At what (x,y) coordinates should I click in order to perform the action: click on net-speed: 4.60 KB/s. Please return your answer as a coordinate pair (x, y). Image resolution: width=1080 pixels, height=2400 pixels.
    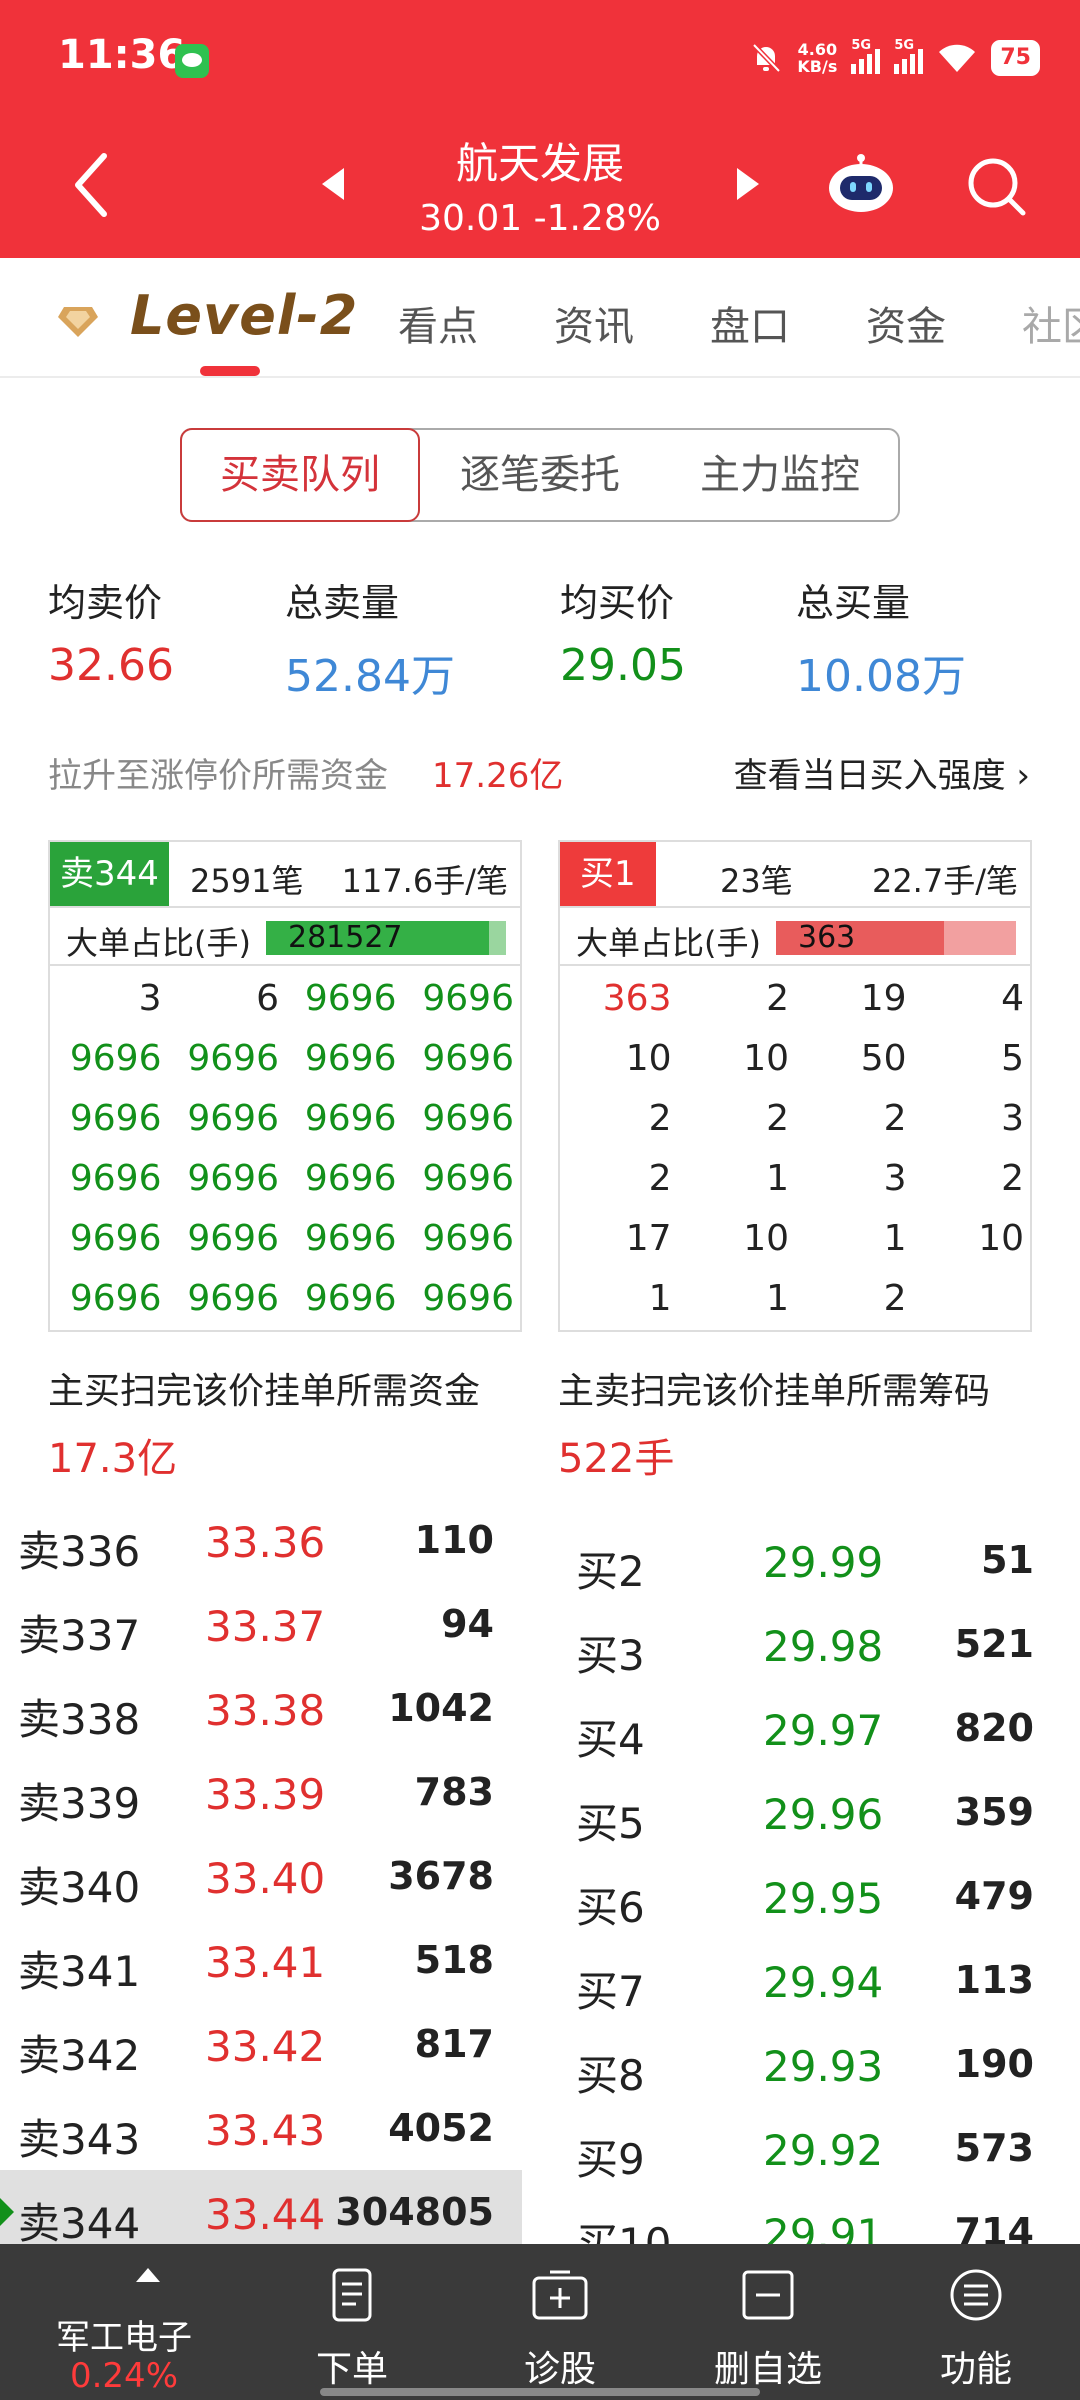
    Looking at the image, I should click on (817, 58).